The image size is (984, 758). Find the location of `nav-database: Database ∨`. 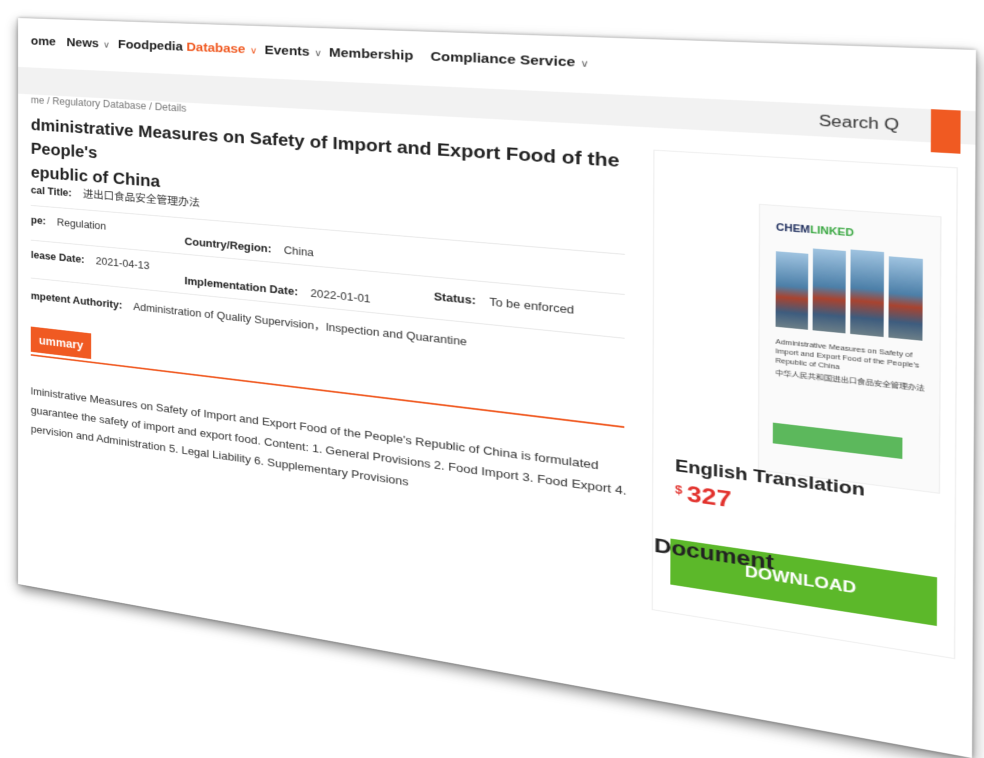

nav-database: Database ∨ is located at coordinates (221, 48).